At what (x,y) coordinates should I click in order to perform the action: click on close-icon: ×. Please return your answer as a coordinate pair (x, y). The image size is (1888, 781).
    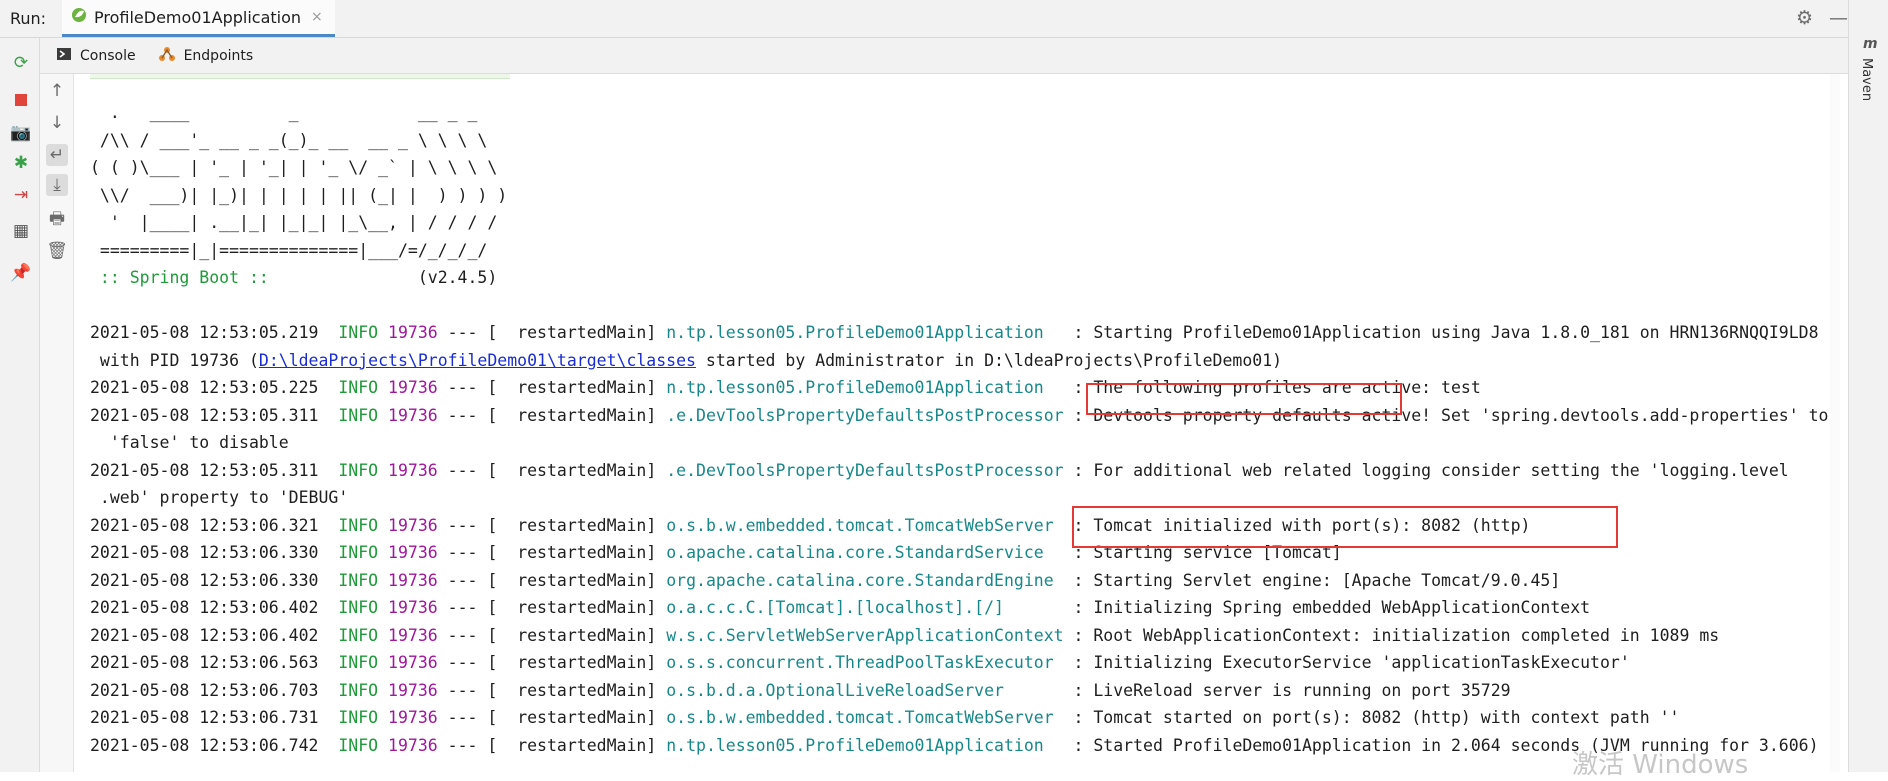
    Looking at the image, I should click on (317, 17).